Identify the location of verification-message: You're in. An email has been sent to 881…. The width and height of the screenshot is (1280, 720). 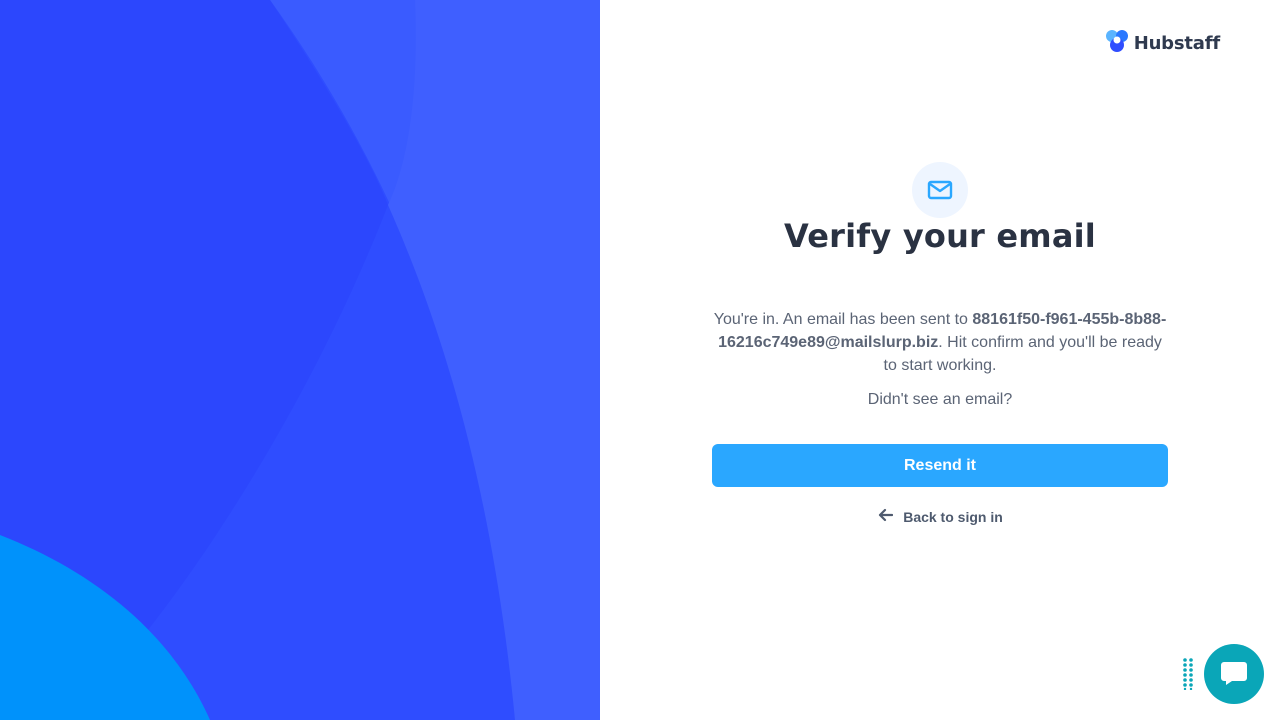
(940, 342).